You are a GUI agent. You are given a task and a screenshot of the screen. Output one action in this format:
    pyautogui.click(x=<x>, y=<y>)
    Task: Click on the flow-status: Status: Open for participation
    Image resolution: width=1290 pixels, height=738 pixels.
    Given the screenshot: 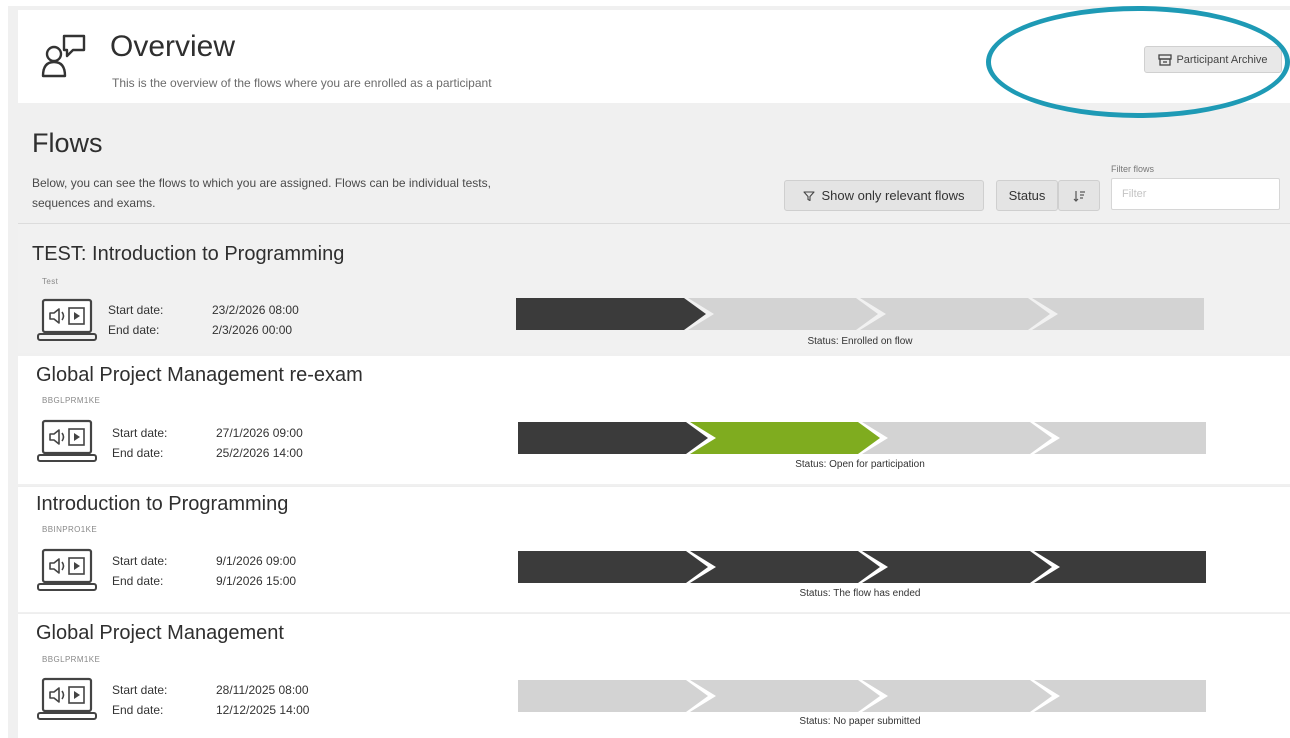 What is the action you would take?
    pyautogui.click(x=860, y=464)
    